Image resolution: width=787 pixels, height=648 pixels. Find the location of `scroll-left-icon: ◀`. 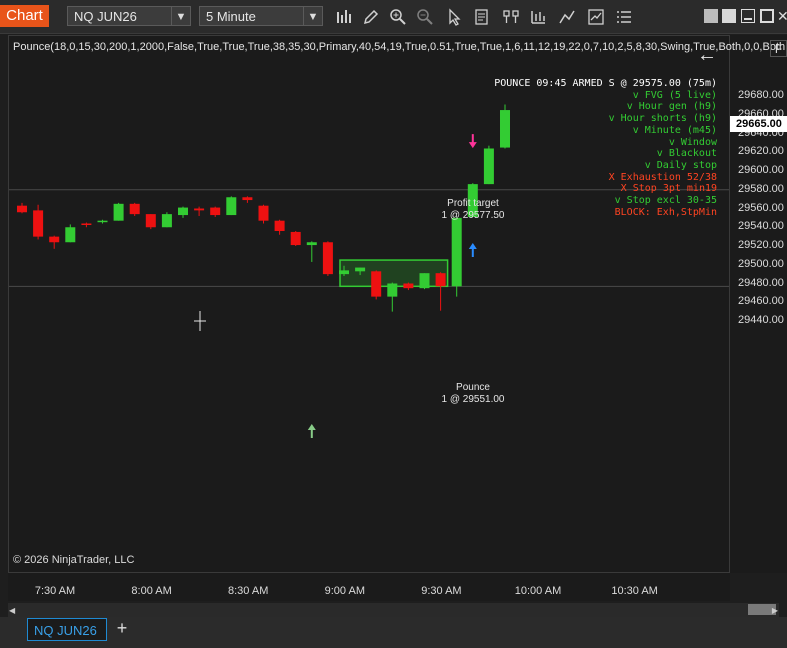

scroll-left-icon: ◀ is located at coordinates (12, 610).